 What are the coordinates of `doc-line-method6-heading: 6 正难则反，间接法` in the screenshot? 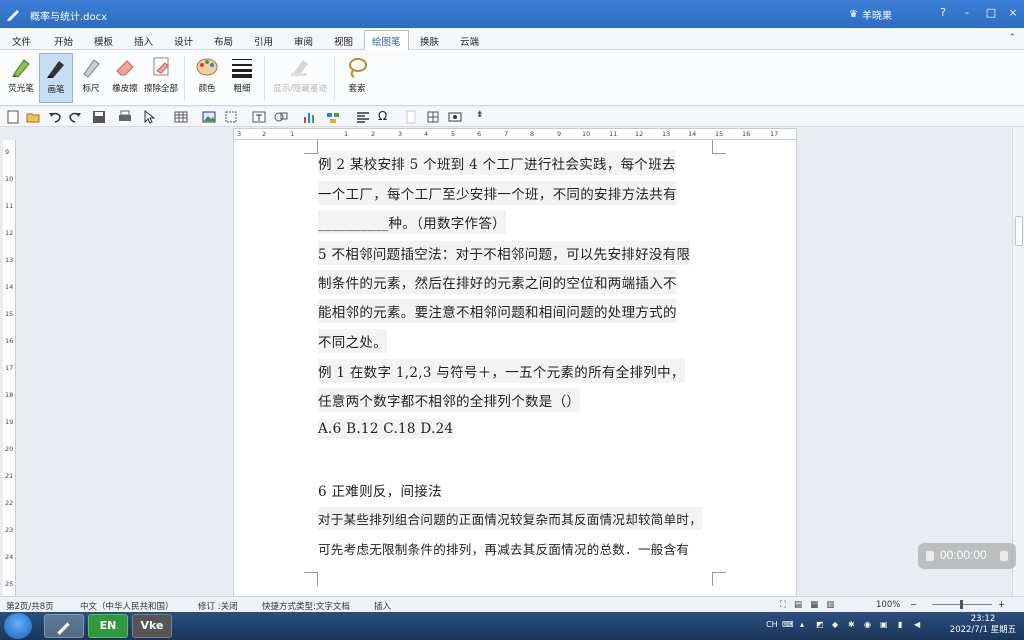 It's located at (380, 490).